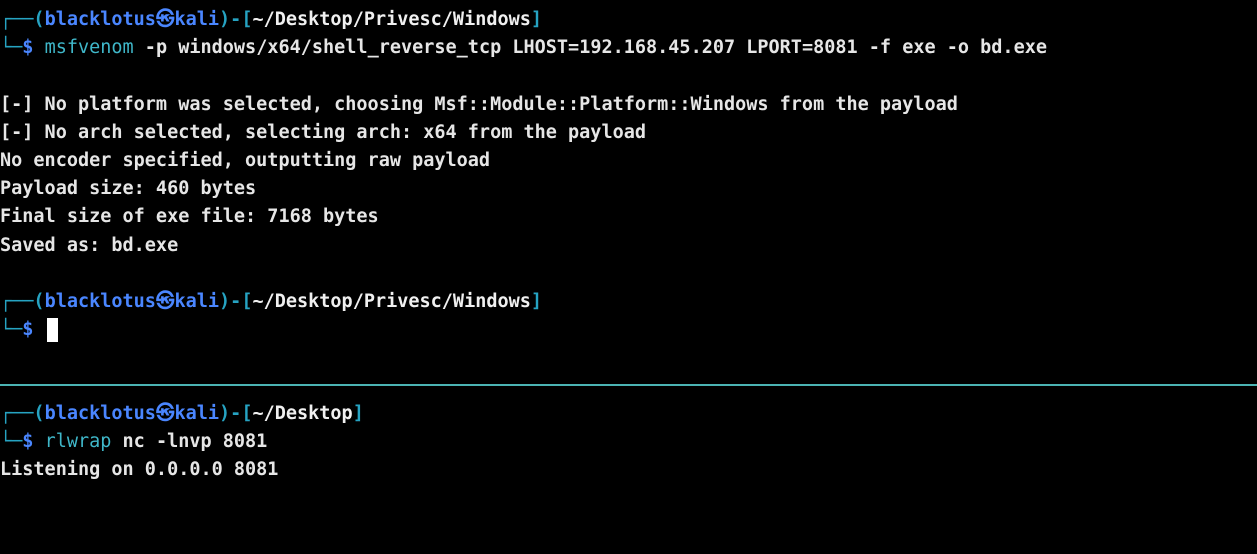 This screenshot has height=554, width=1257. What do you see at coordinates (78, 442) in the screenshot?
I see `command-program: rlwrap` at bounding box center [78, 442].